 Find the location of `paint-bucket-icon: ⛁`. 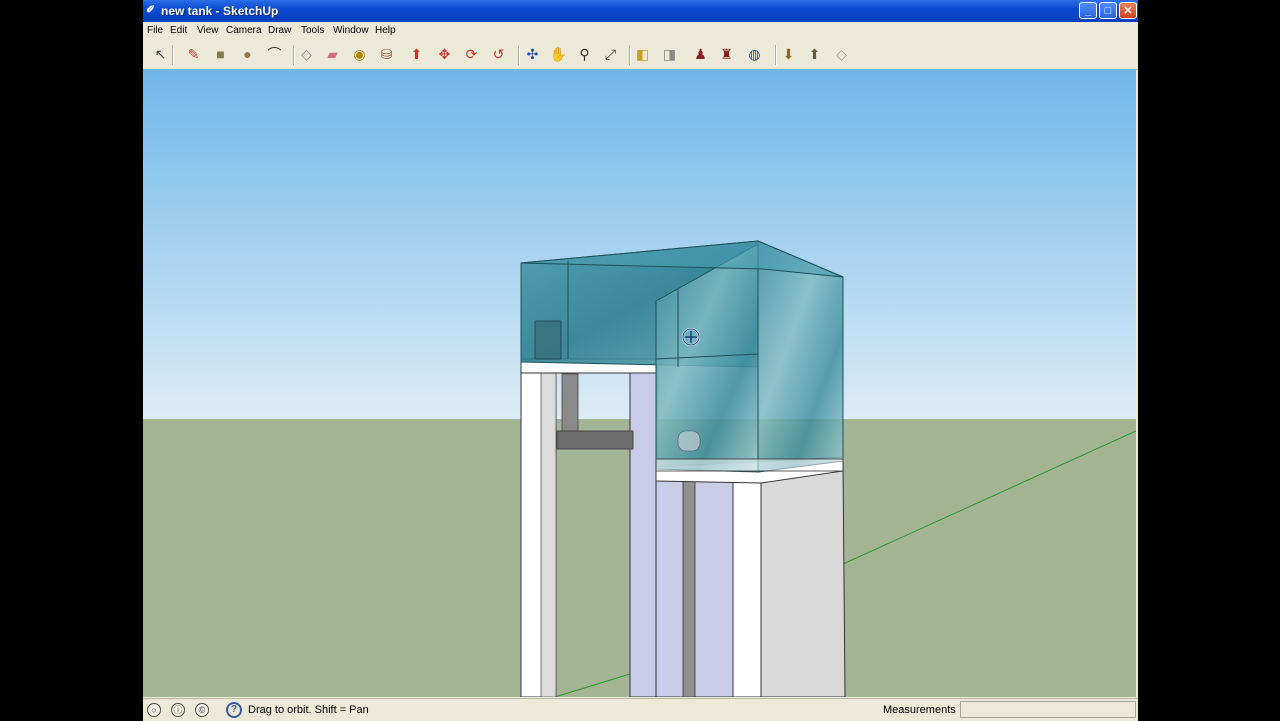

paint-bucket-icon: ⛁ is located at coordinates (386, 54).